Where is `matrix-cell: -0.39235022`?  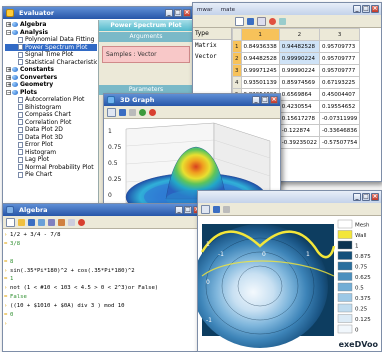
matrix-cell: -0.39235022 is located at coordinates (299, 142).